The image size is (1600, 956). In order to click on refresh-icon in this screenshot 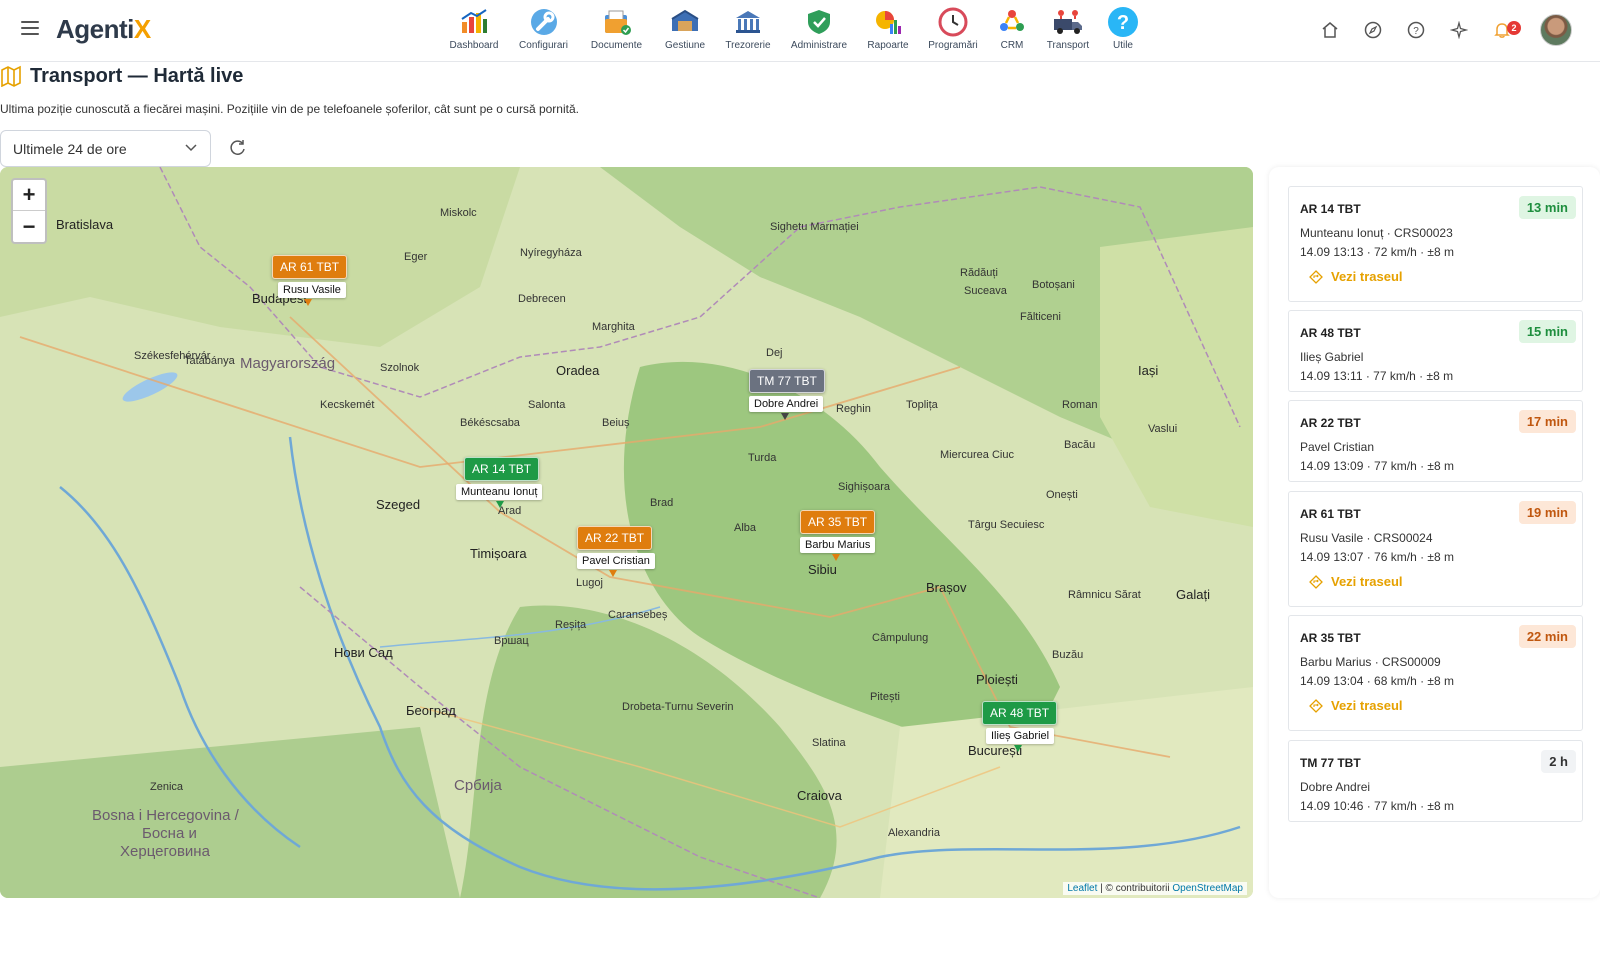, I will do `click(238, 148)`.